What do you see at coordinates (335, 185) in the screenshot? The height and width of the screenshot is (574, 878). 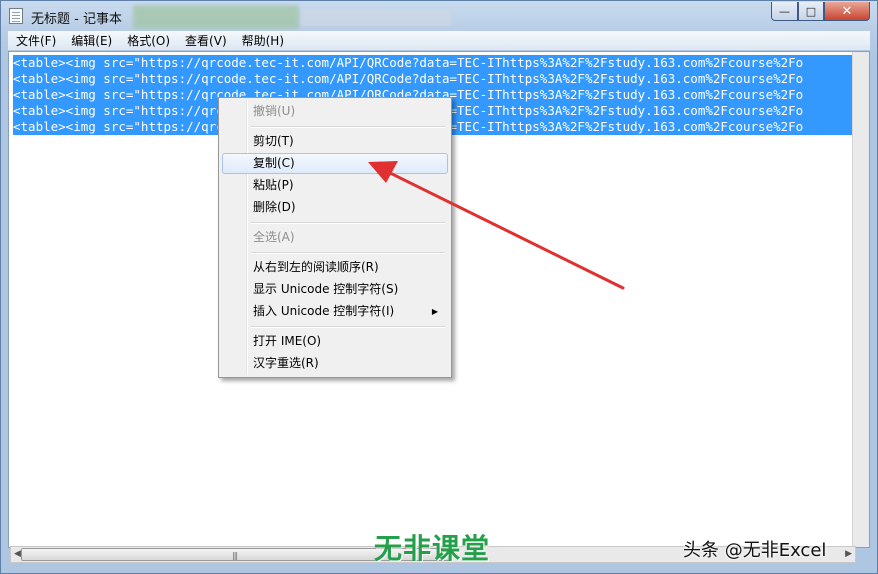 I see `ctx-paste: 粘贴(P)` at bounding box center [335, 185].